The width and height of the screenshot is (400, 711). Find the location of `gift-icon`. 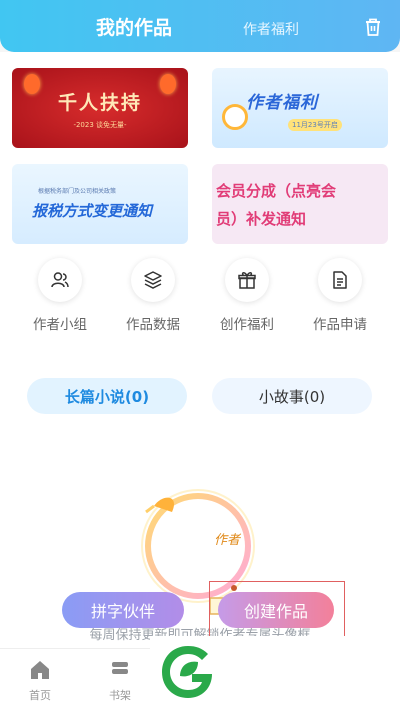

gift-icon is located at coordinates (247, 280).